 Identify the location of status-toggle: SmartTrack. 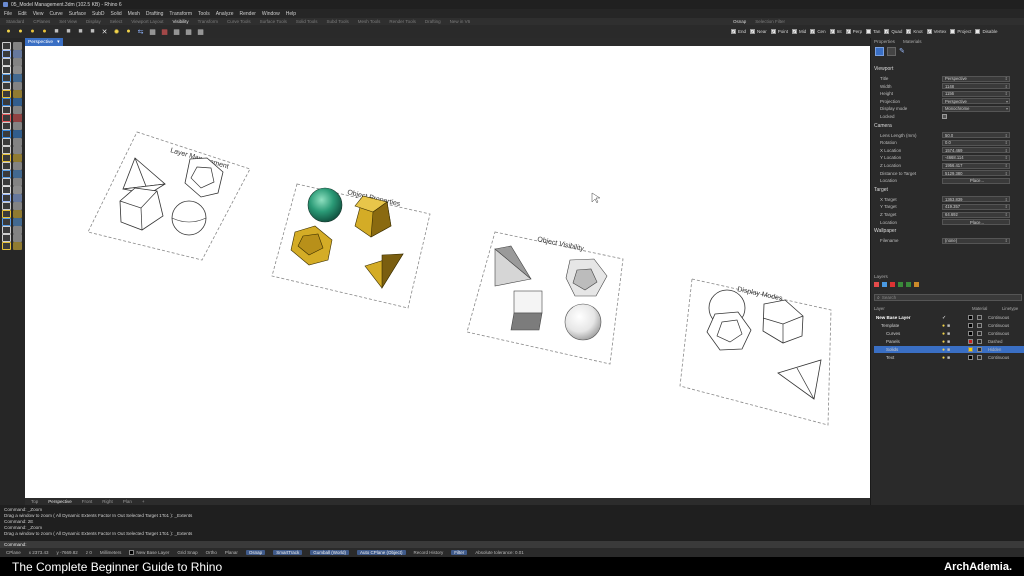
(288, 552).